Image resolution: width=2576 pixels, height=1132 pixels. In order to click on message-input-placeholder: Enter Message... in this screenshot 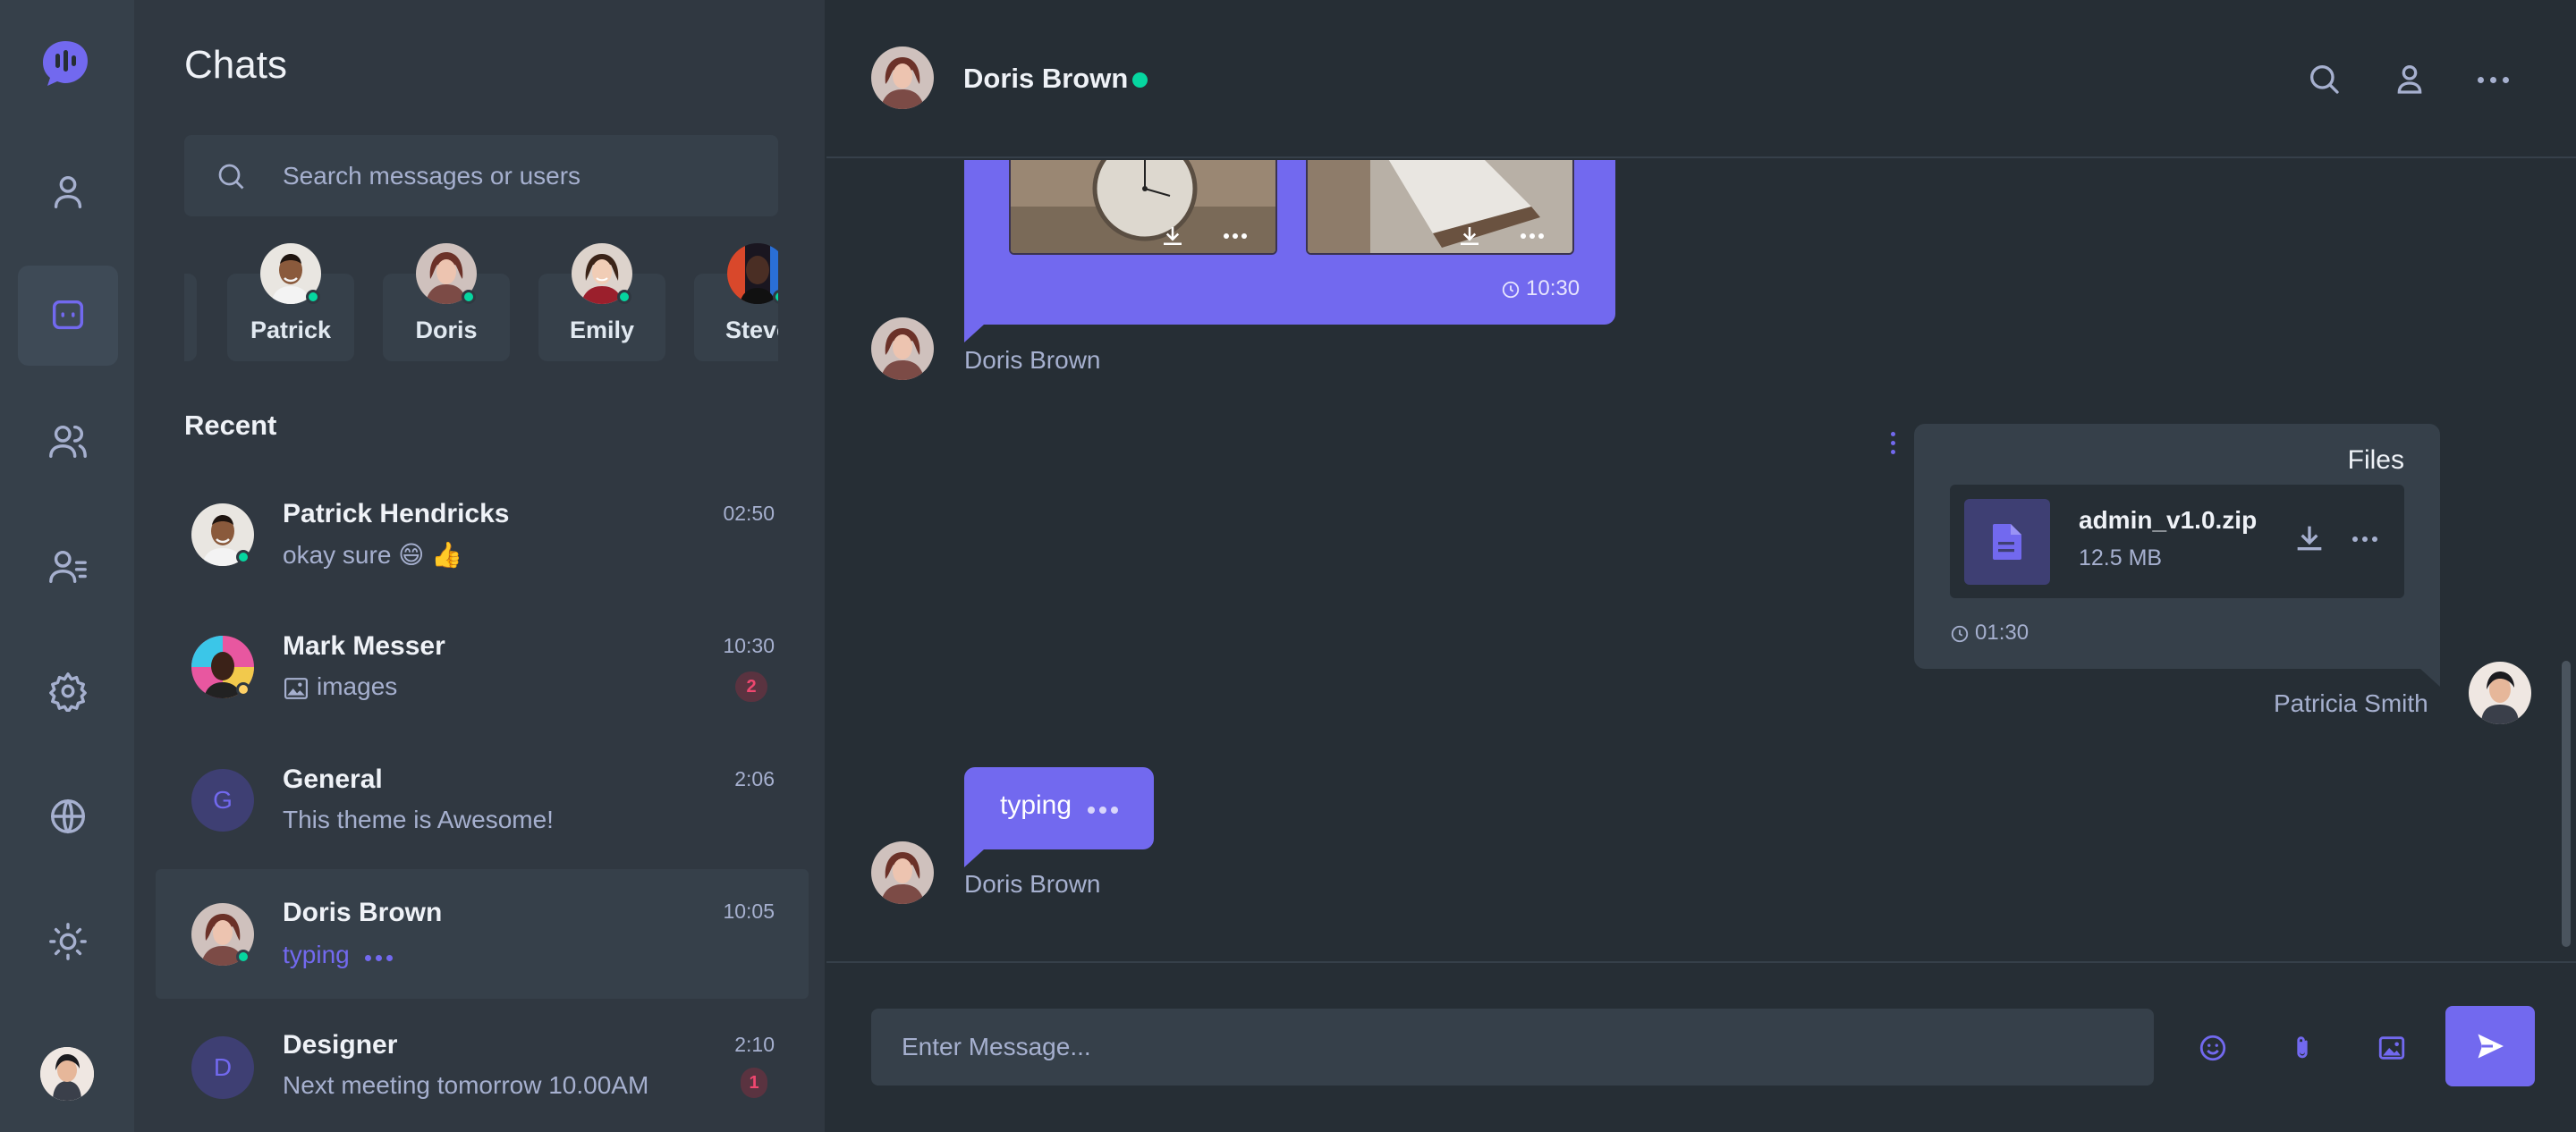, I will do `click(996, 1046)`.